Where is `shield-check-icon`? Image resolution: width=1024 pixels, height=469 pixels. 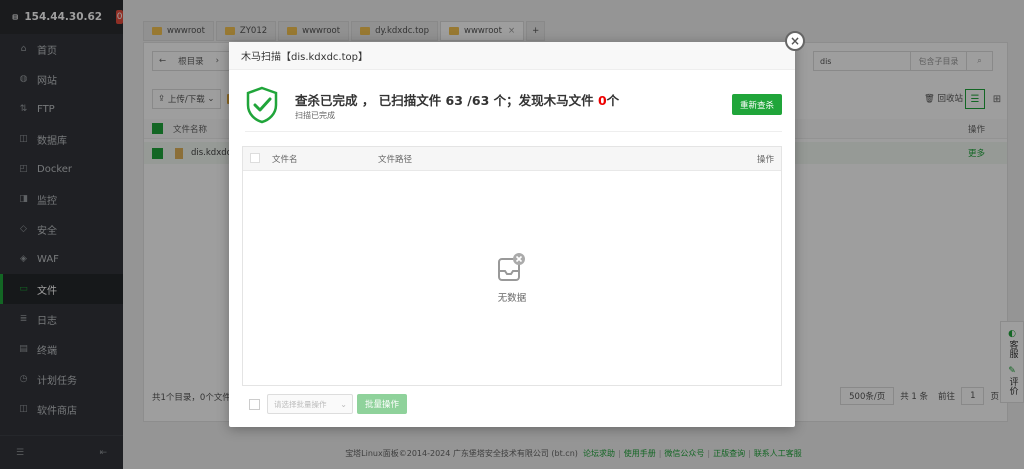 shield-check-icon is located at coordinates (262, 105).